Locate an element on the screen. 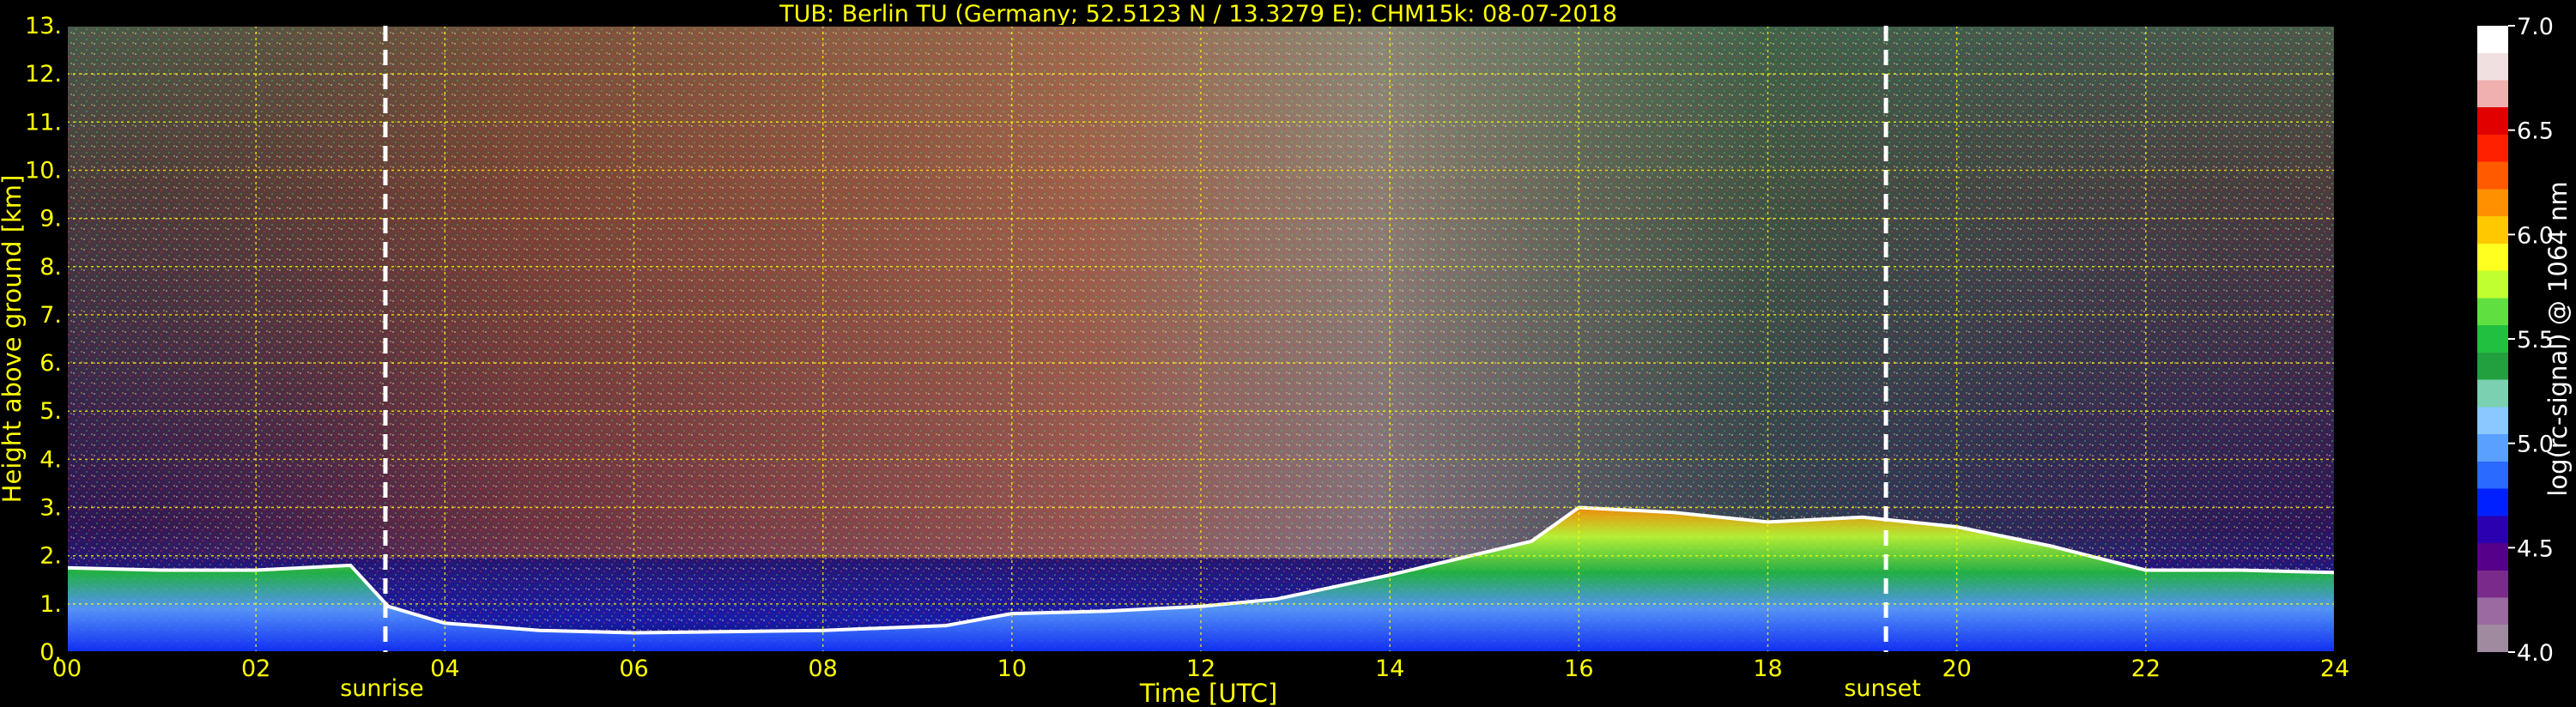  y-axis-label: Height above ground [km] is located at coordinates (13, 339).